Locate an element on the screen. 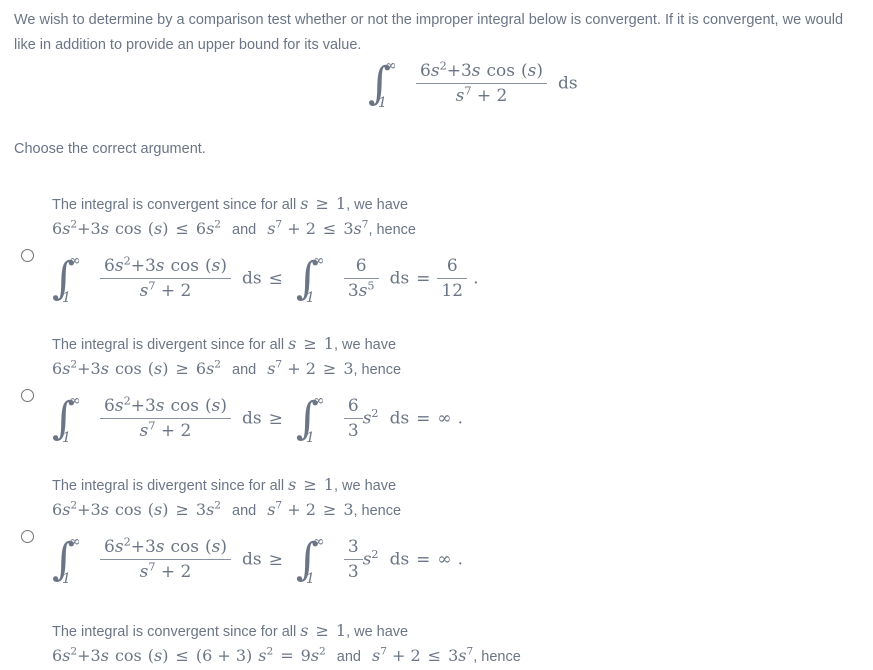 This screenshot has height=670, width=873. option-a-line1-val: 1 is located at coordinates (341, 203).